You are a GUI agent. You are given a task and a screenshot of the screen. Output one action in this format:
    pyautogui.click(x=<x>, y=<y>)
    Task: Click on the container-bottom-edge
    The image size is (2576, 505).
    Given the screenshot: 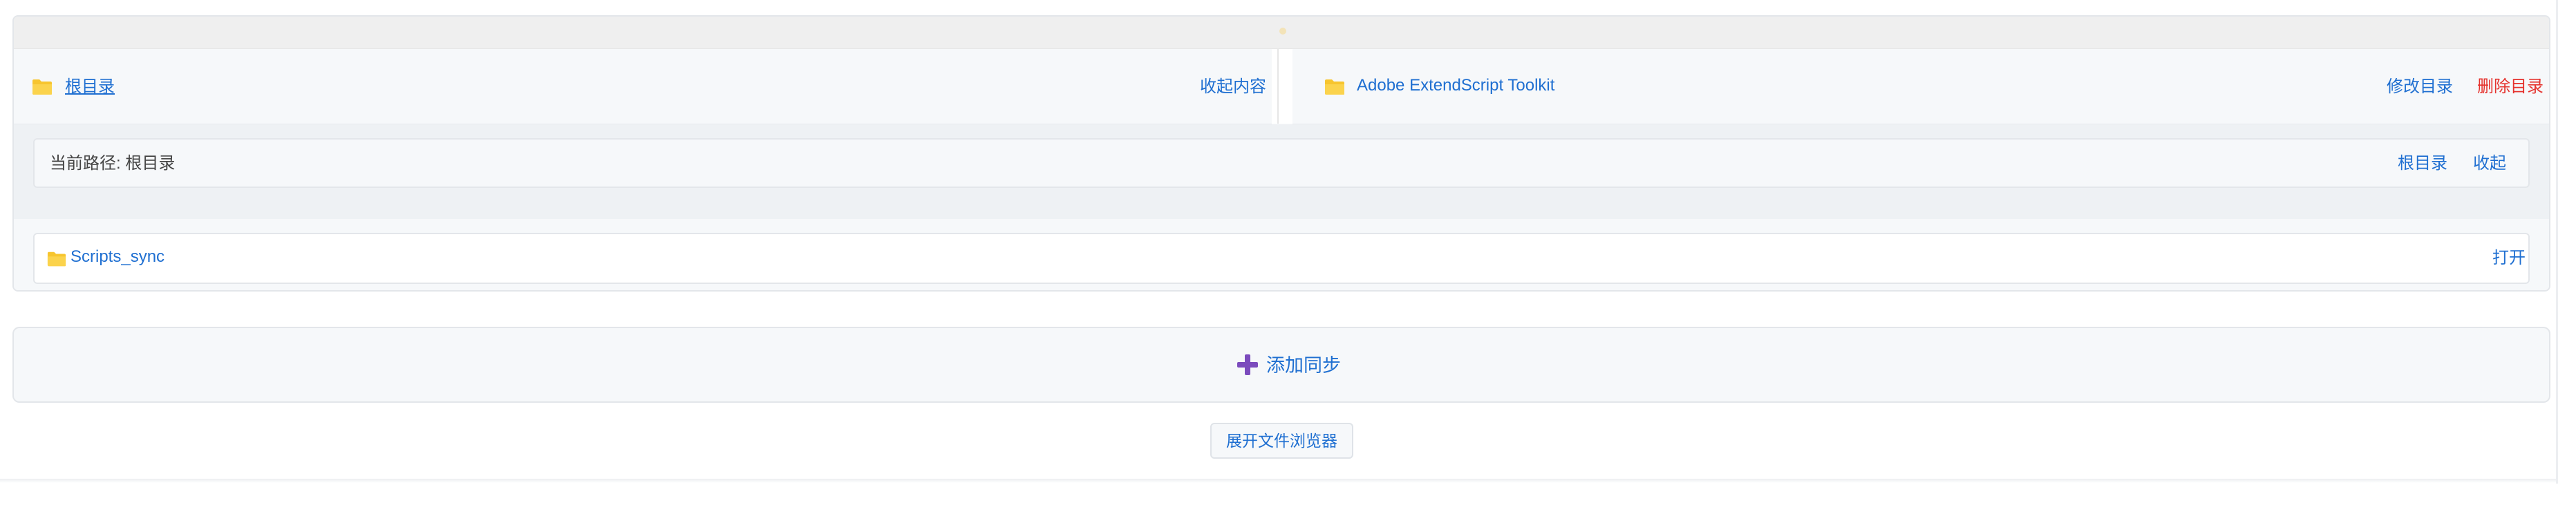 What is the action you would take?
    pyautogui.click(x=1278, y=481)
    